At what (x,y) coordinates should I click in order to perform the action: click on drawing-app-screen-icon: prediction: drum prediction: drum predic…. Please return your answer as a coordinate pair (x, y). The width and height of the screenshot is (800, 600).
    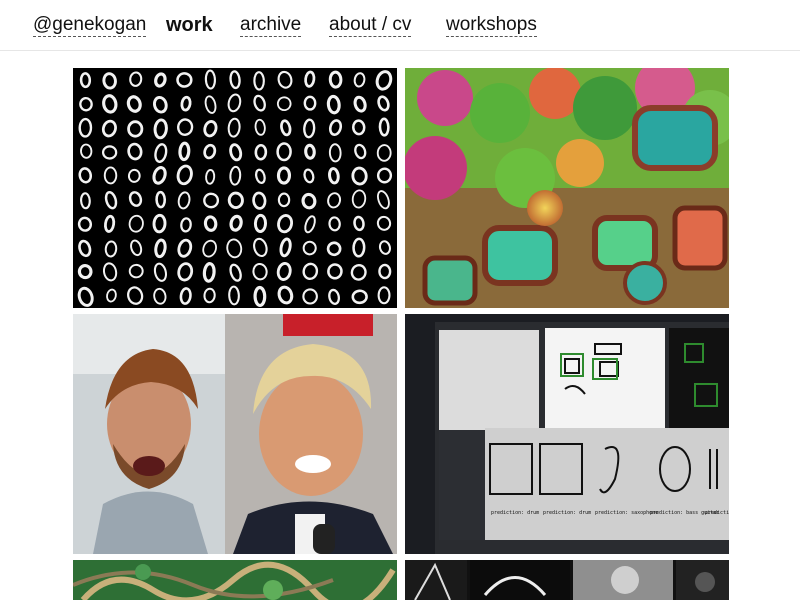
    Looking at the image, I should click on (582, 438).